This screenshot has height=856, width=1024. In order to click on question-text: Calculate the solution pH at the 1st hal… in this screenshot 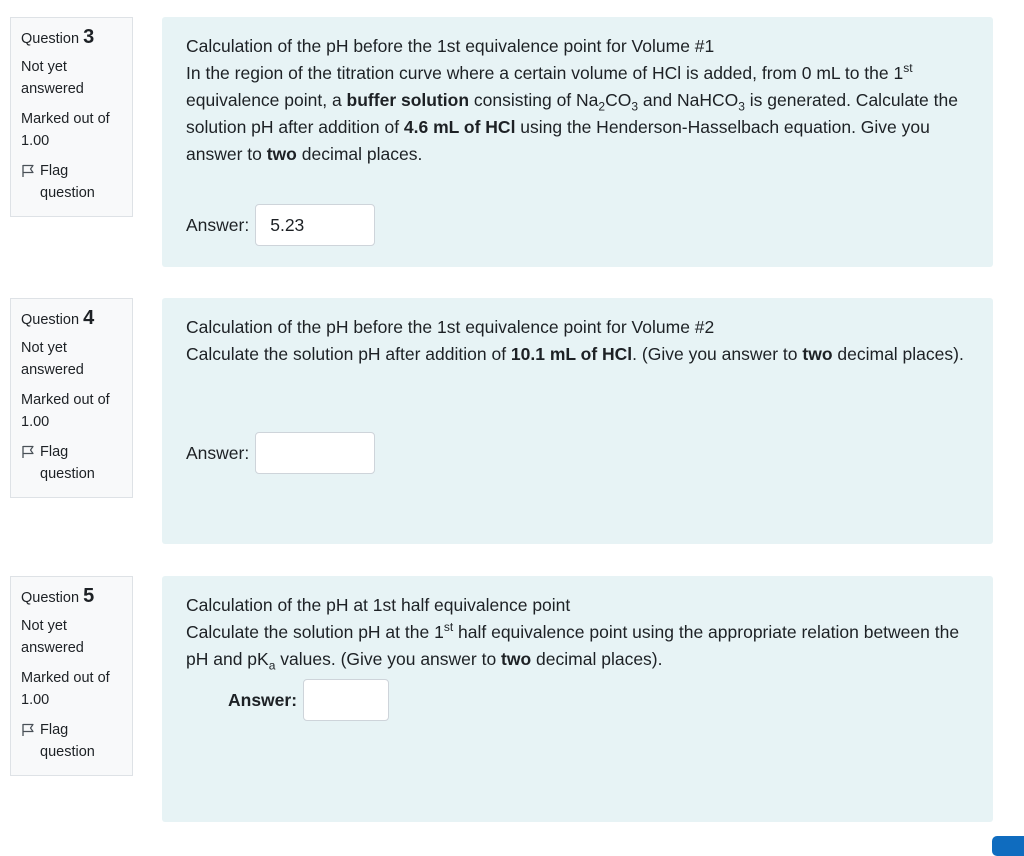, I will do `click(573, 646)`.